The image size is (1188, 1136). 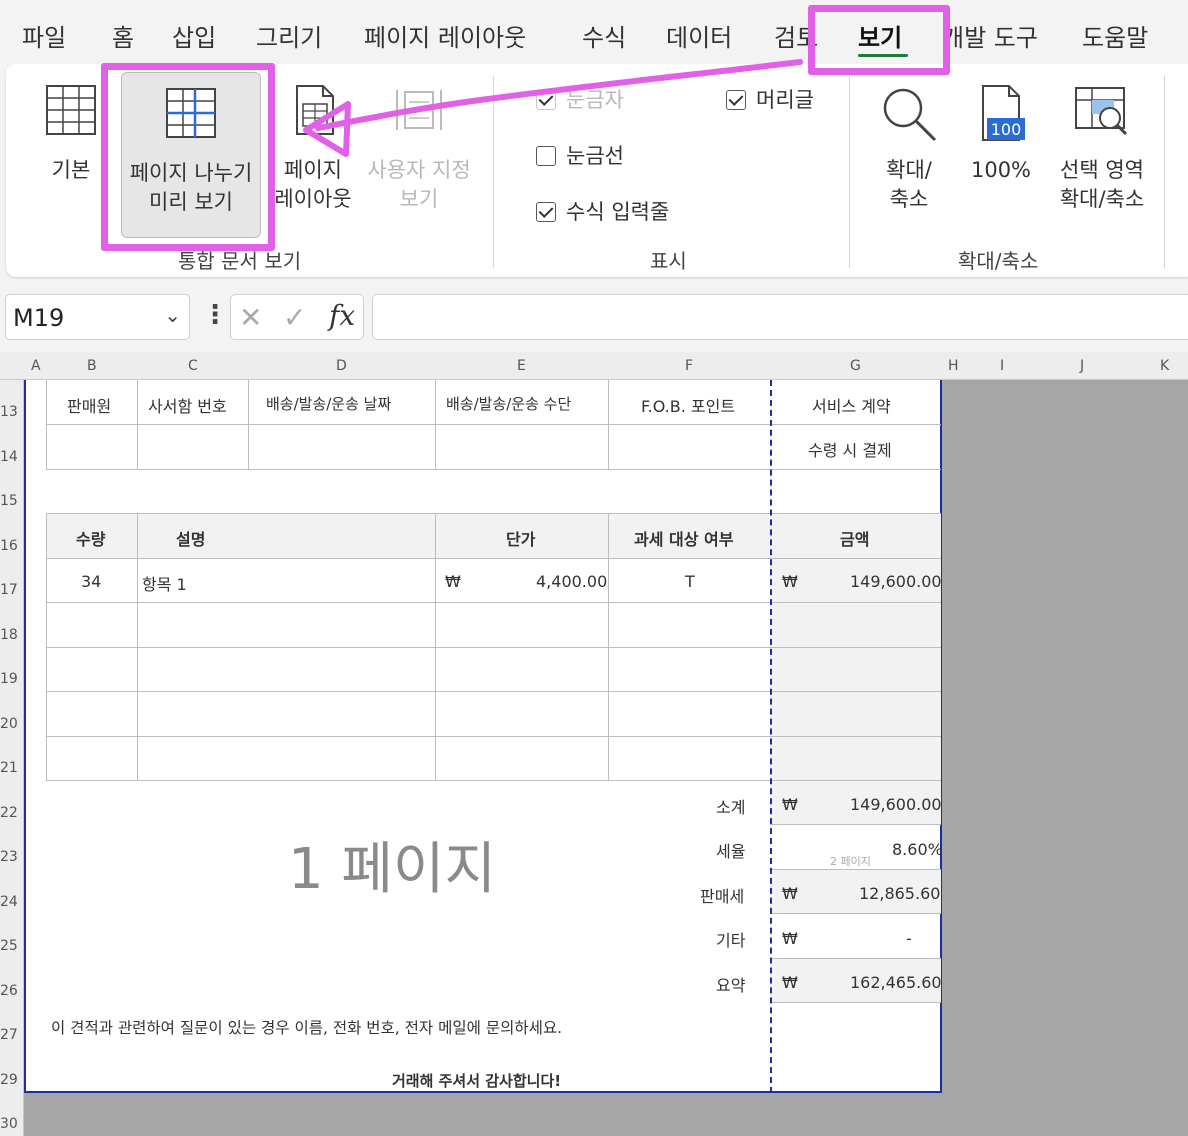 I want to click on row-header-16: 16, so click(x=9, y=546).